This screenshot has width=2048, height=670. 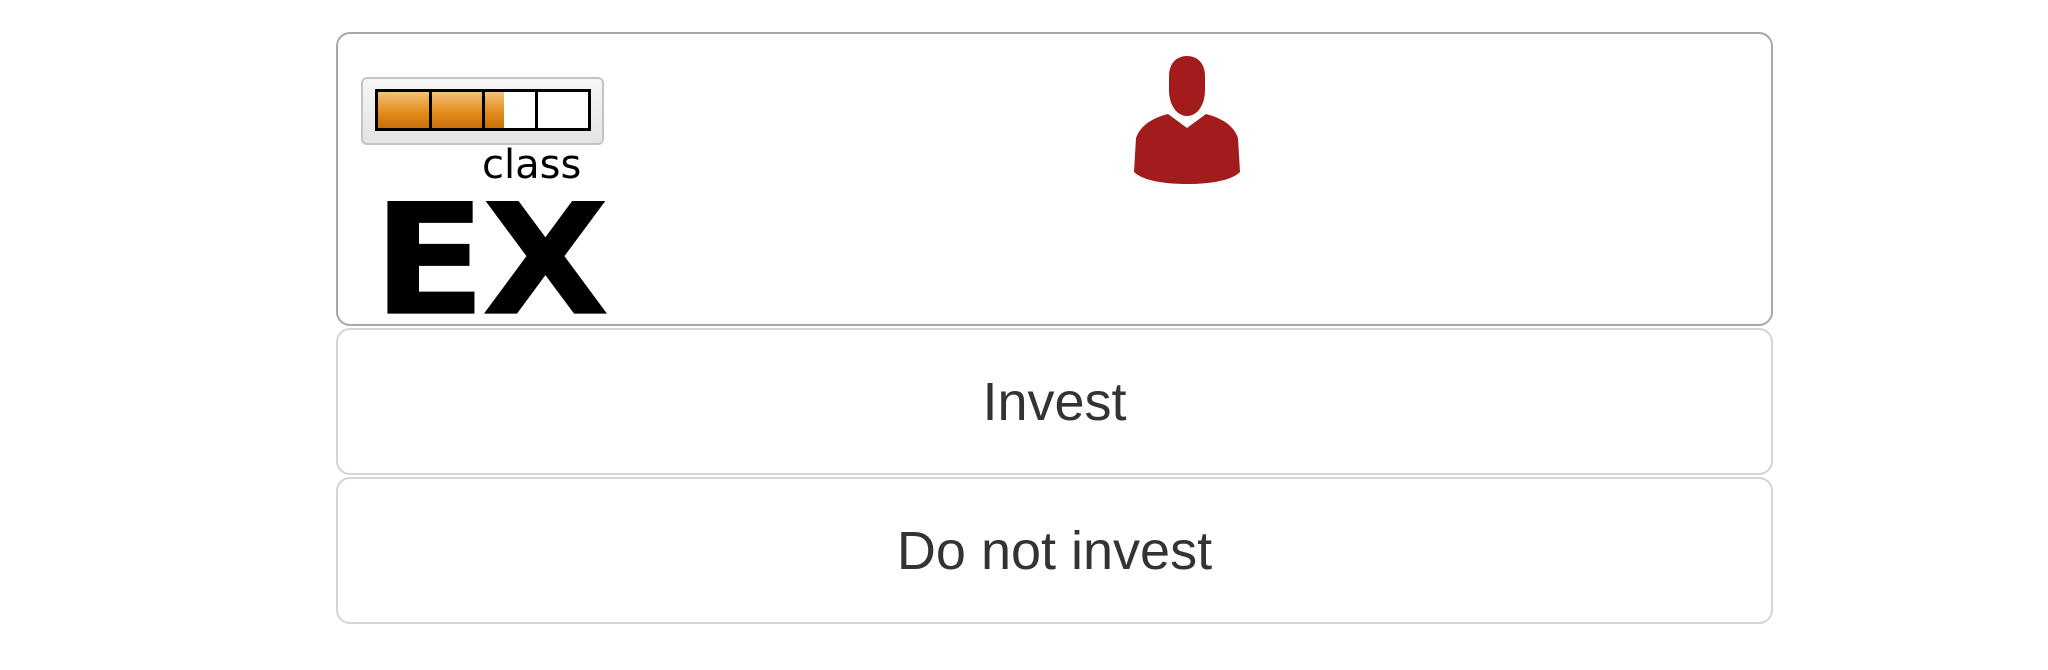 What do you see at coordinates (1187, 120) in the screenshot?
I see `person-icon` at bounding box center [1187, 120].